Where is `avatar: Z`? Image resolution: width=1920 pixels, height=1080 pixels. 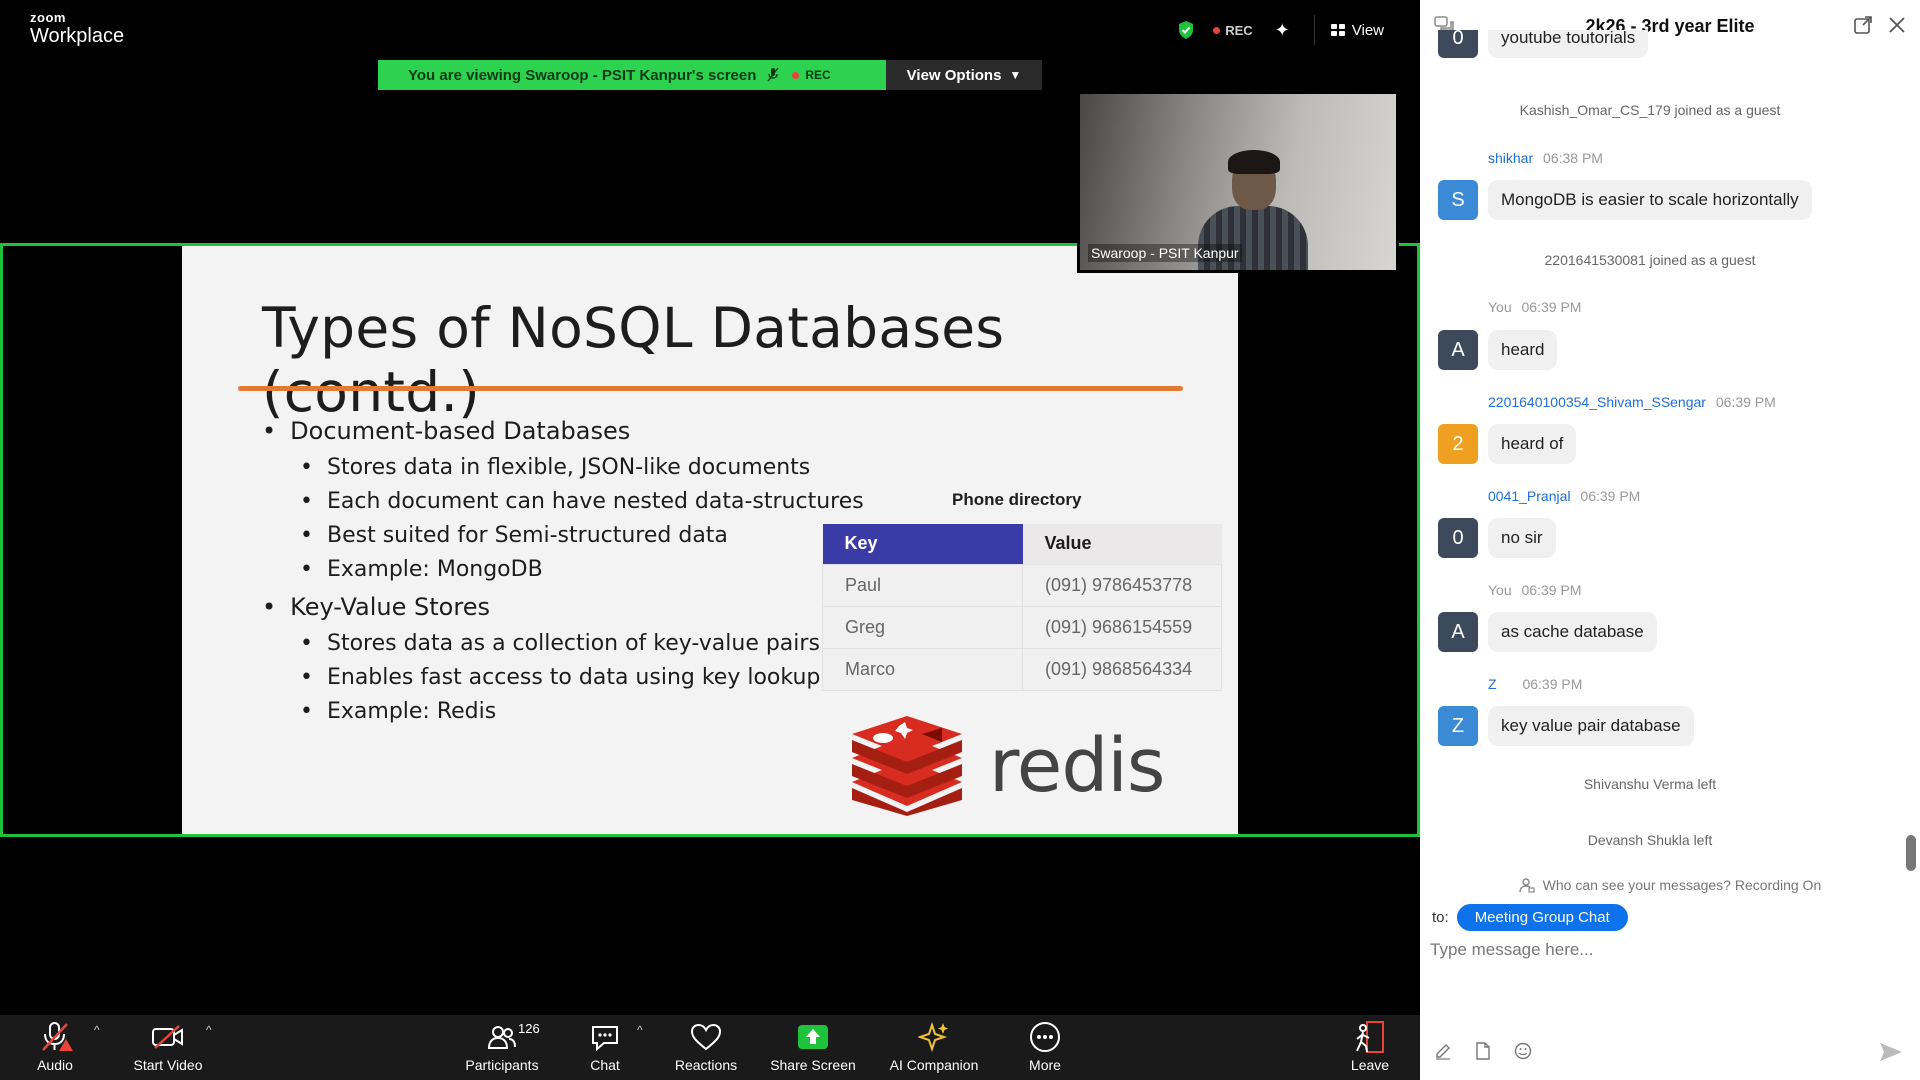 avatar: Z is located at coordinates (1458, 726).